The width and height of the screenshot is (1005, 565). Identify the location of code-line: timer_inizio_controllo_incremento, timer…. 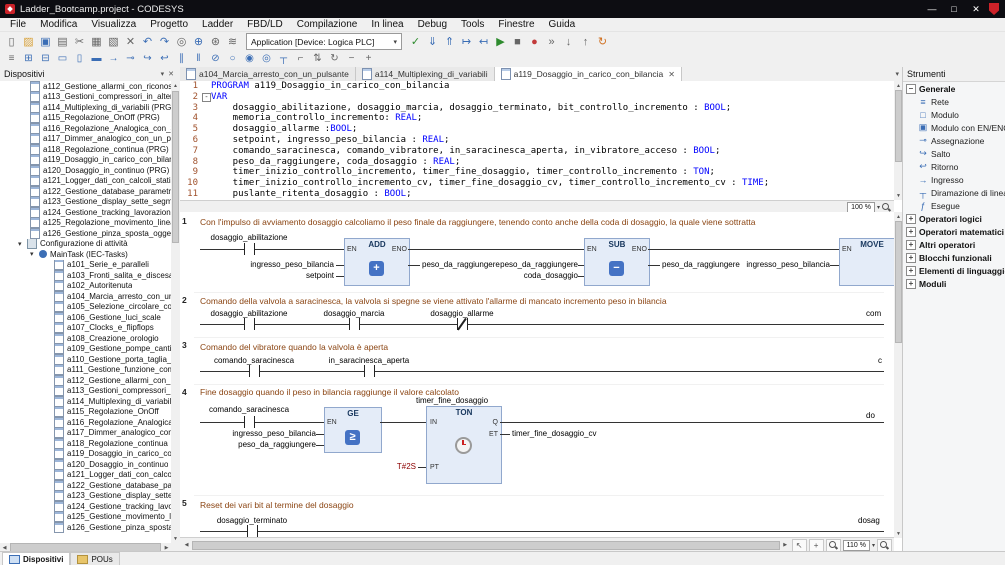
(463, 172).